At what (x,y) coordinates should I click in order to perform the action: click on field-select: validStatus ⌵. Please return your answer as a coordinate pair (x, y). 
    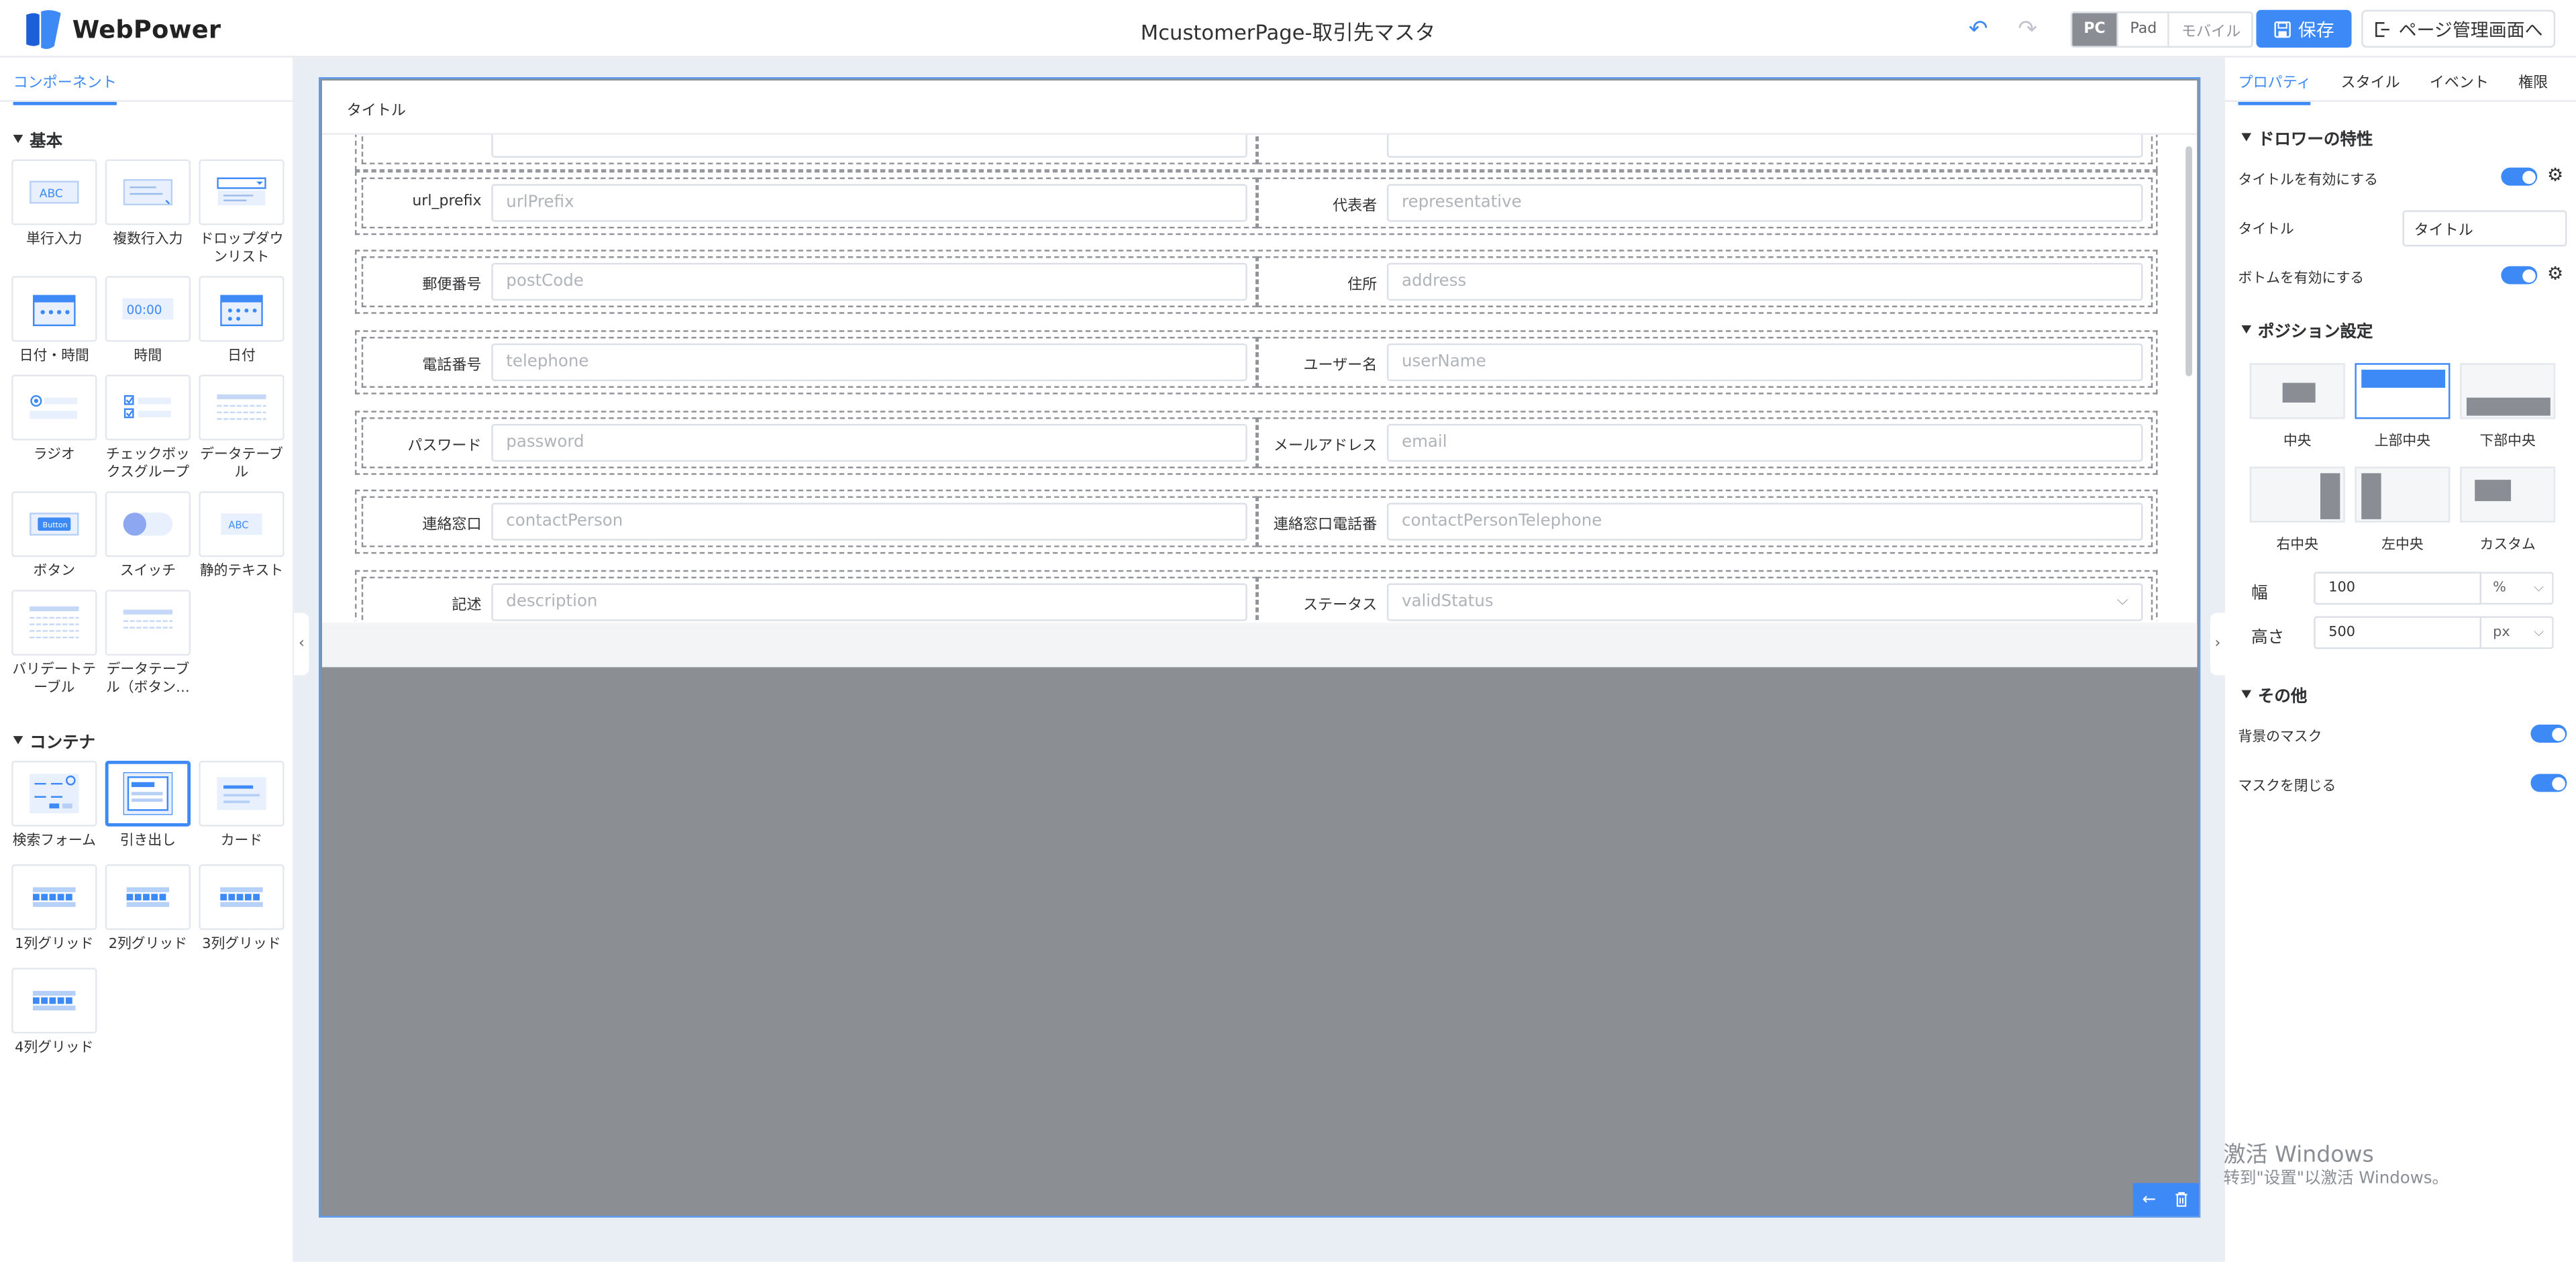
    Looking at the image, I should click on (1764, 602).